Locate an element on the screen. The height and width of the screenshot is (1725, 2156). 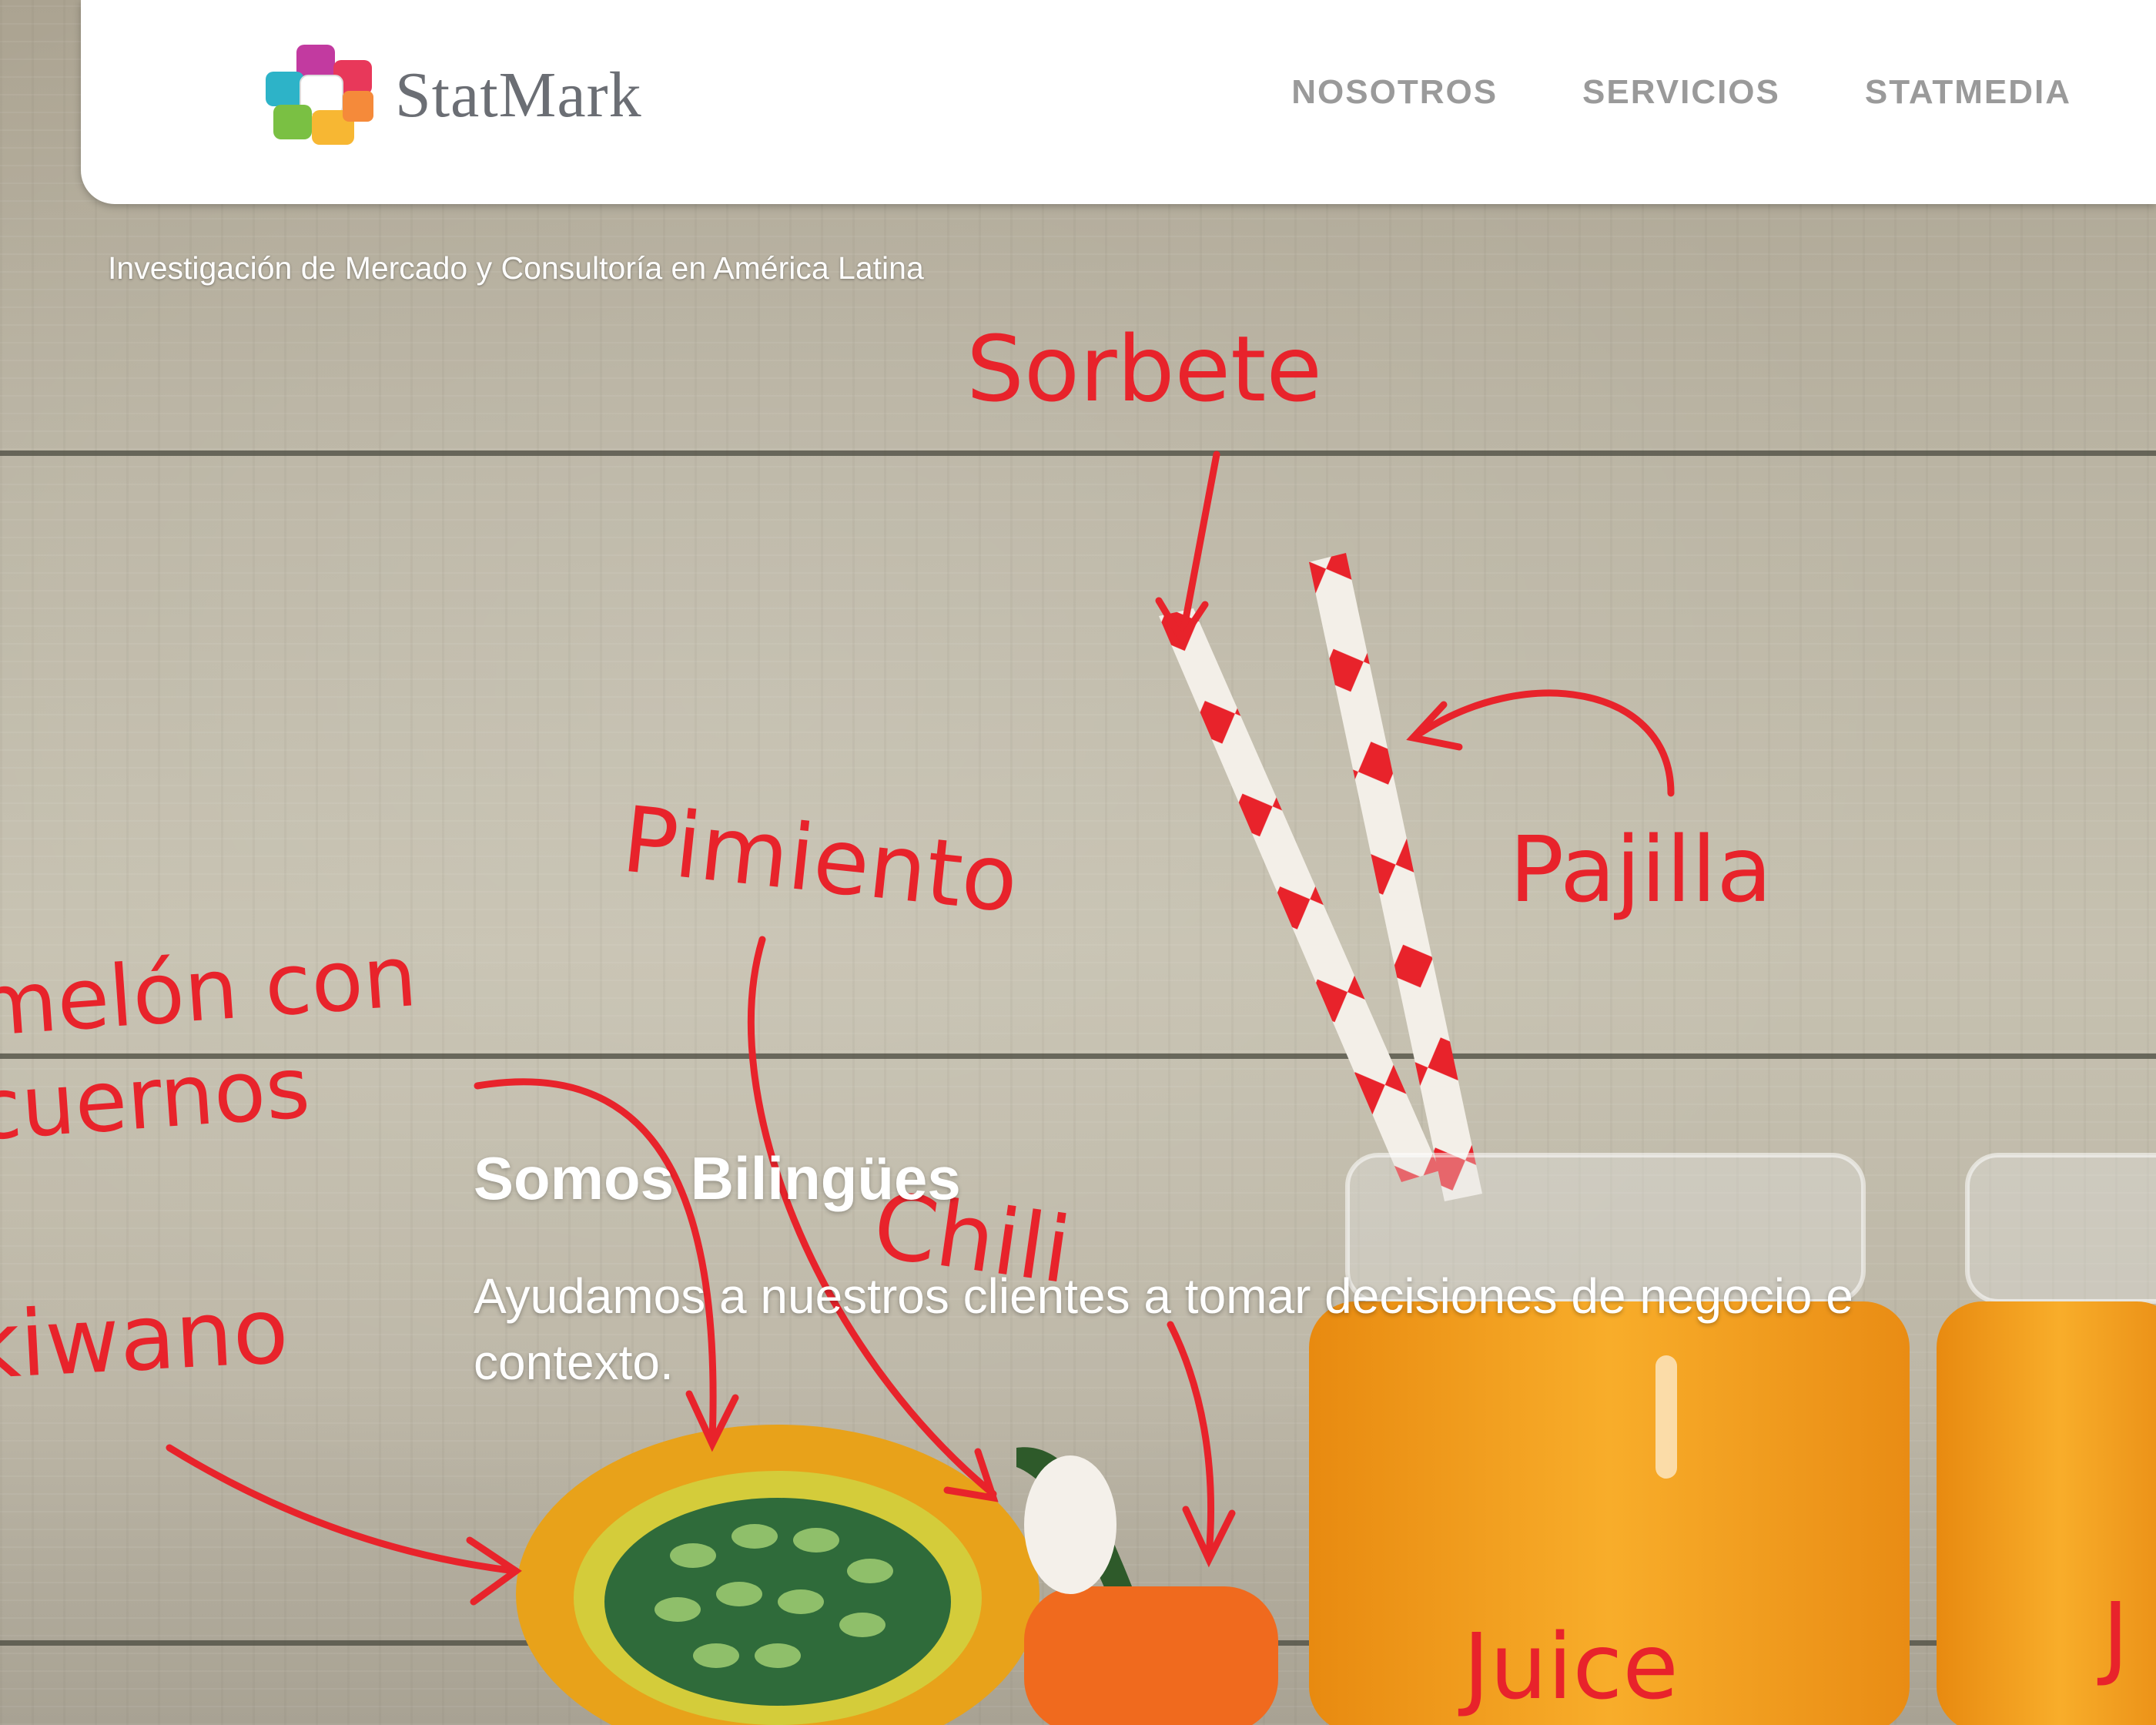
main-nav: NOSOTROS SERVICIOS STATMEDIA is located at coordinates (1681, 92).